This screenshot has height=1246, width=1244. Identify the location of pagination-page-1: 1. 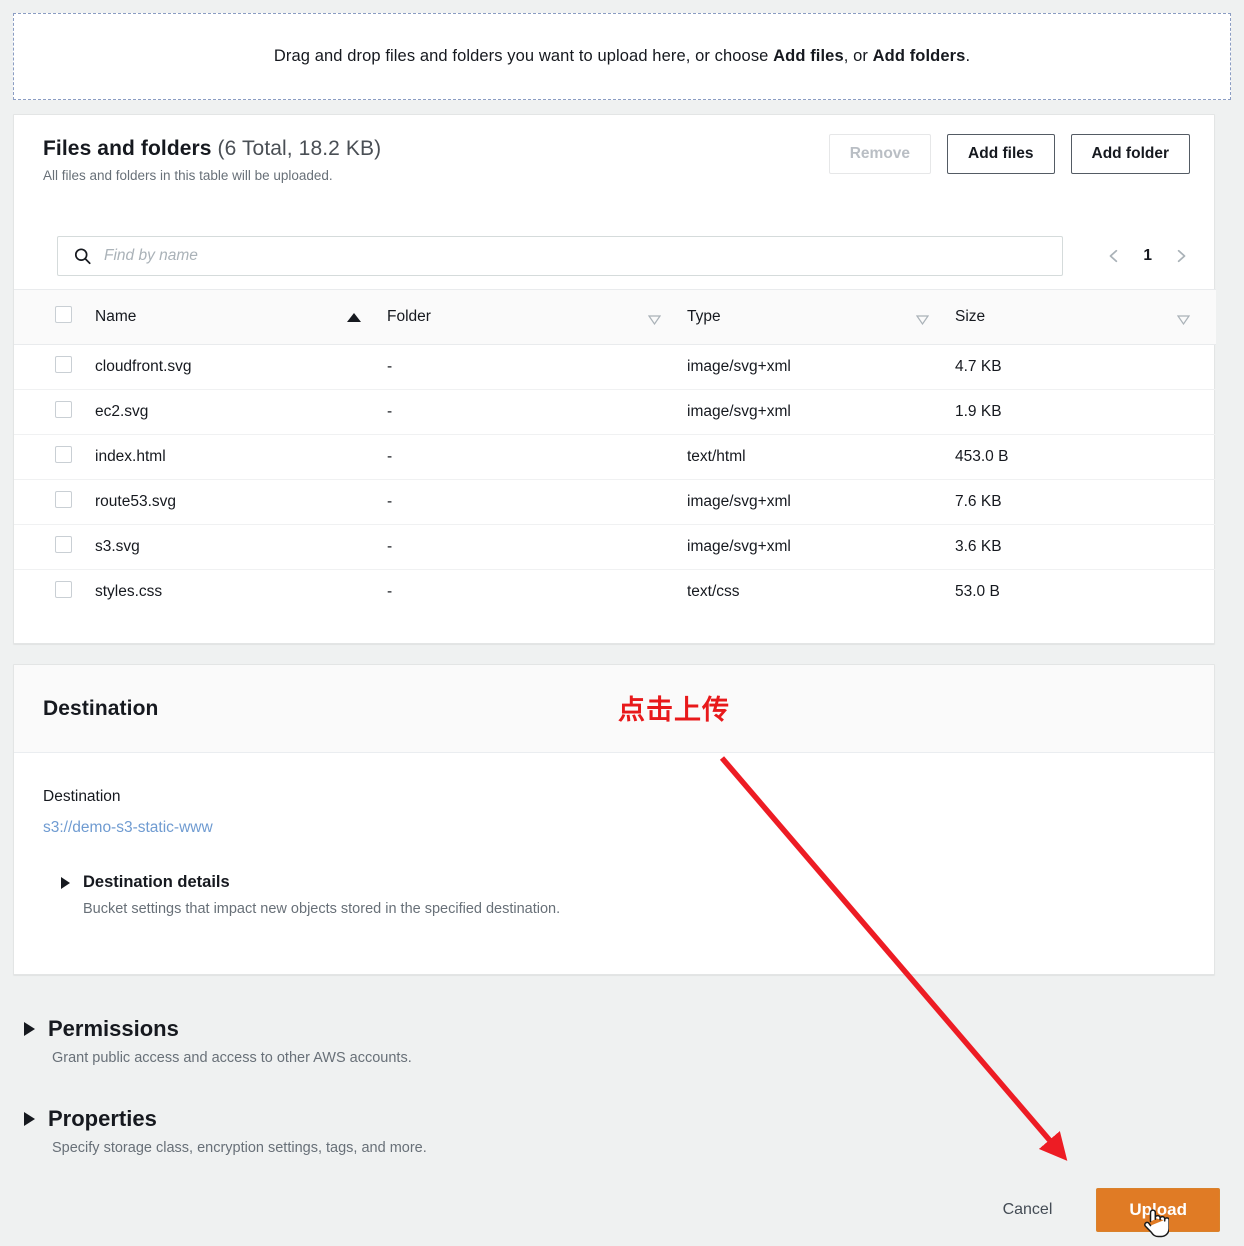
(1147, 256).